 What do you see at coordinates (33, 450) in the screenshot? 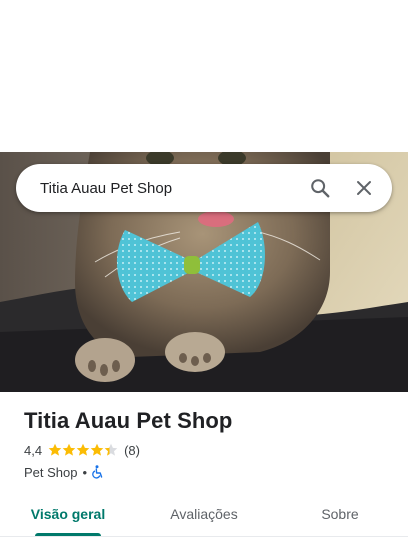
I see `rating-value: 4,4` at bounding box center [33, 450].